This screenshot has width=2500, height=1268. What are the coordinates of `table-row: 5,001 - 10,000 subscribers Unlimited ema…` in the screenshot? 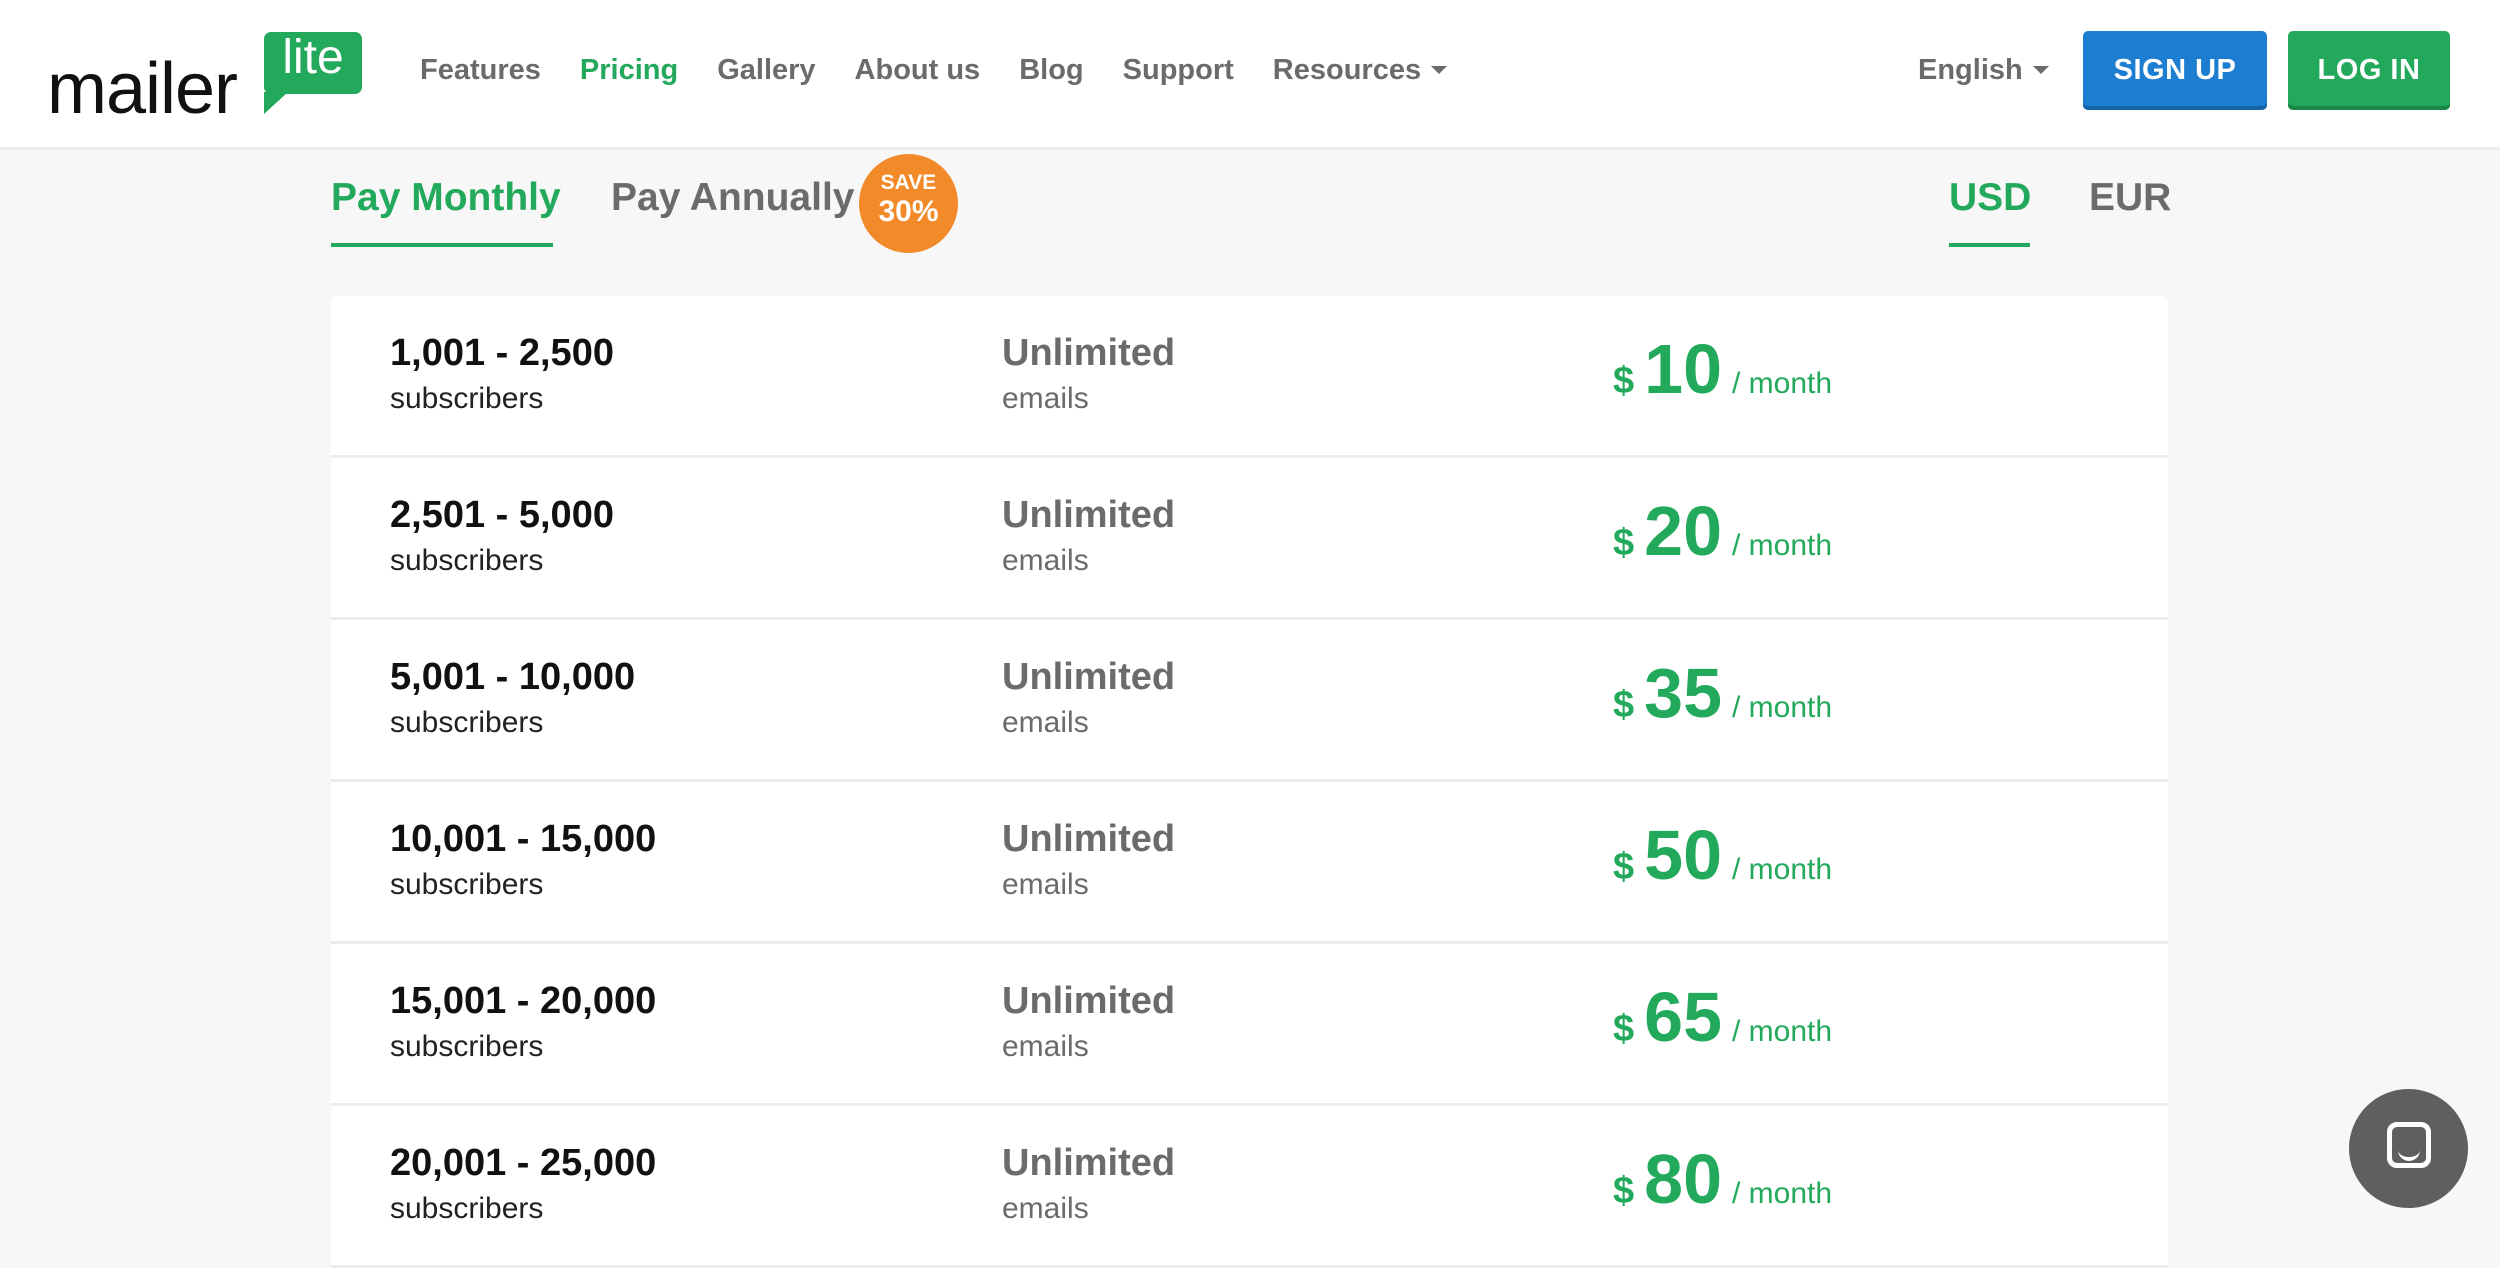 It's located at (1249, 701).